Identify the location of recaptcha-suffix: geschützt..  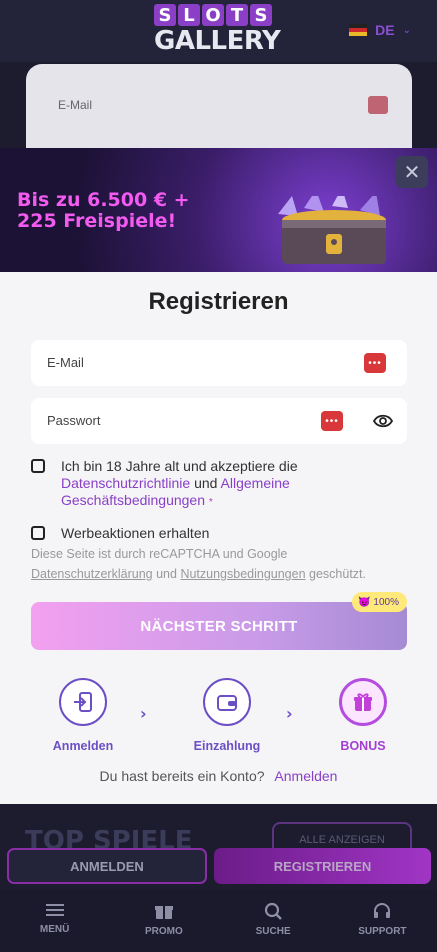
(338, 574).